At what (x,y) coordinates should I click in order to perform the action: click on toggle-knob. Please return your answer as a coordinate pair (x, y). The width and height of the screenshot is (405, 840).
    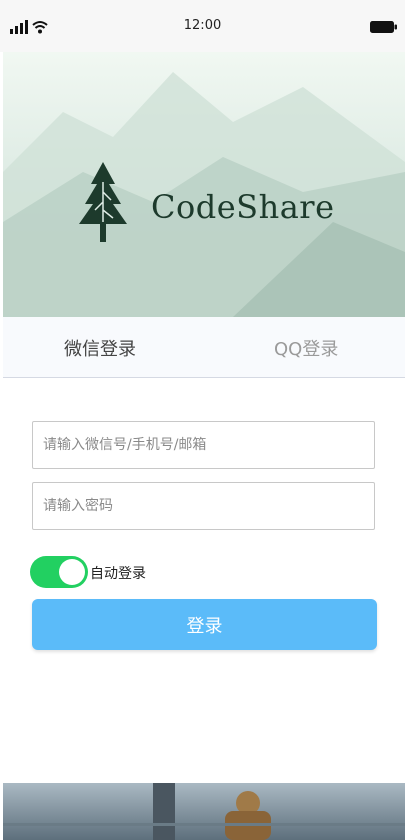
    Looking at the image, I should click on (72, 572).